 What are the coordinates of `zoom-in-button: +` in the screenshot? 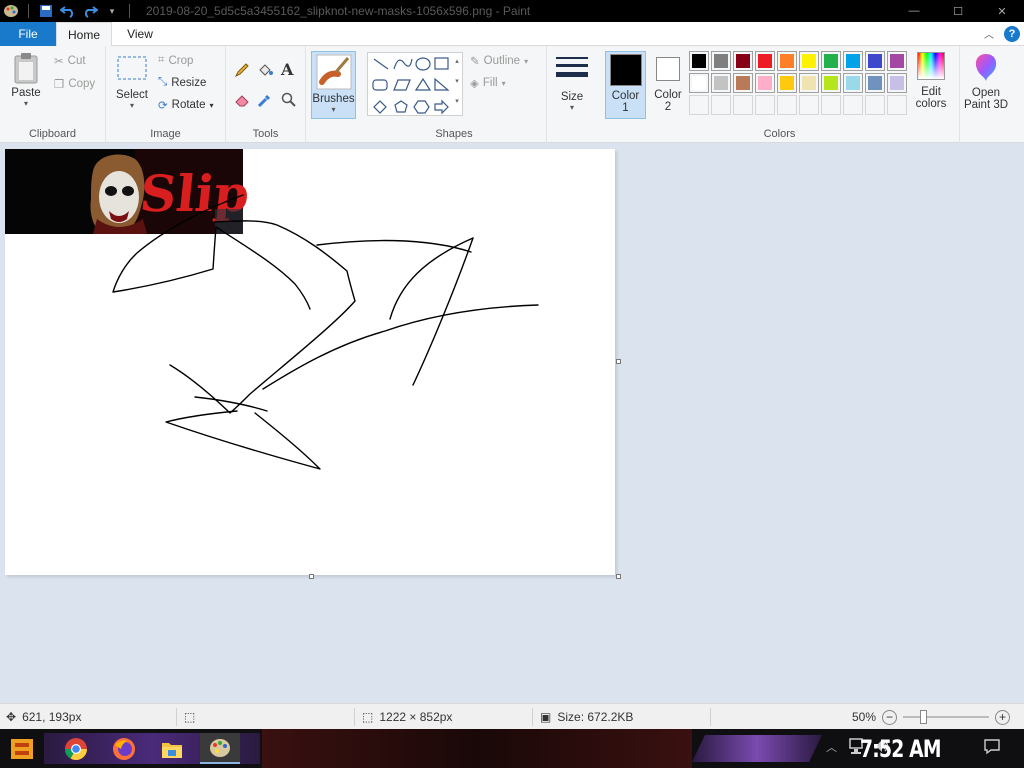 It's located at (1002, 717).